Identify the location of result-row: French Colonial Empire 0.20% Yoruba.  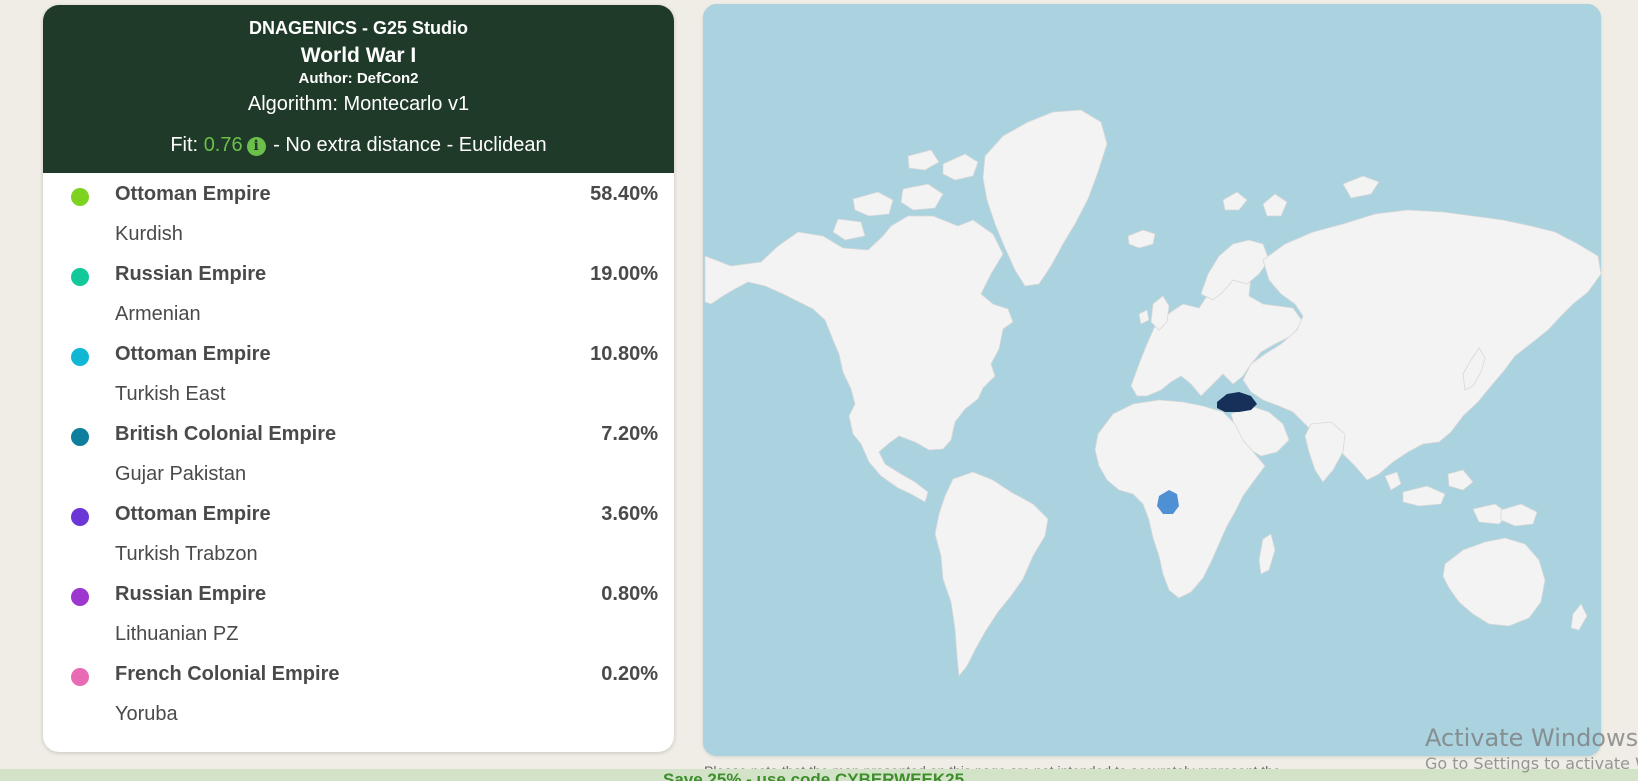
(358, 693).